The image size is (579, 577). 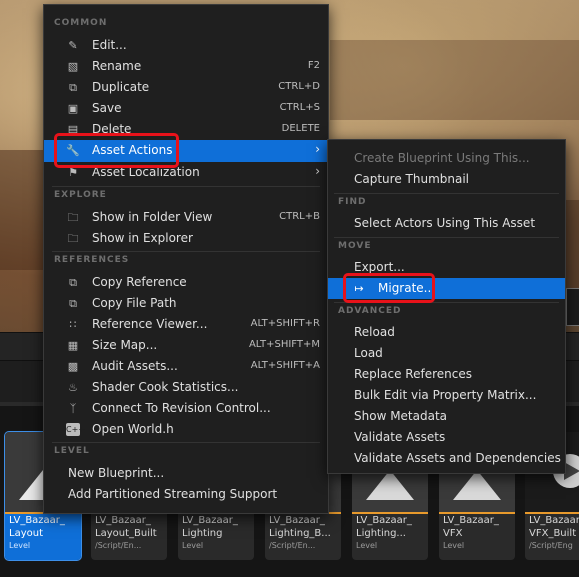 What do you see at coordinates (186, 129) in the screenshot?
I see `menu-item-delete: ▤ Delete DELETE` at bounding box center [186, 129].